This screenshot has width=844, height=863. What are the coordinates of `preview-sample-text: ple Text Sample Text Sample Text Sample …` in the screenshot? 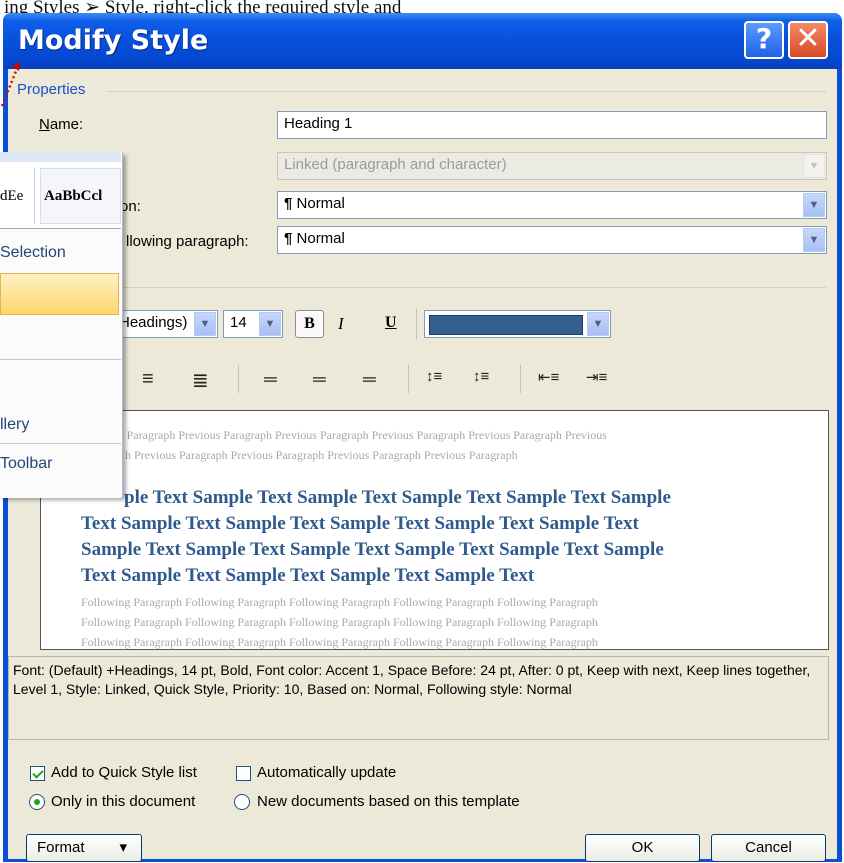 It's located at (397, 497).